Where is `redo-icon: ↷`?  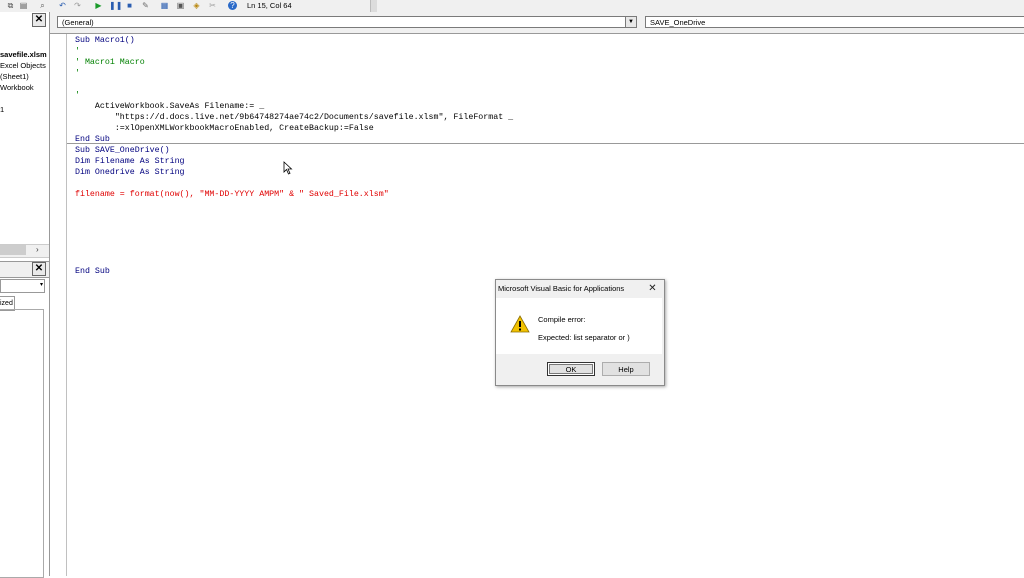
redo-icon: ↷ is located at coordinates (77, 5).